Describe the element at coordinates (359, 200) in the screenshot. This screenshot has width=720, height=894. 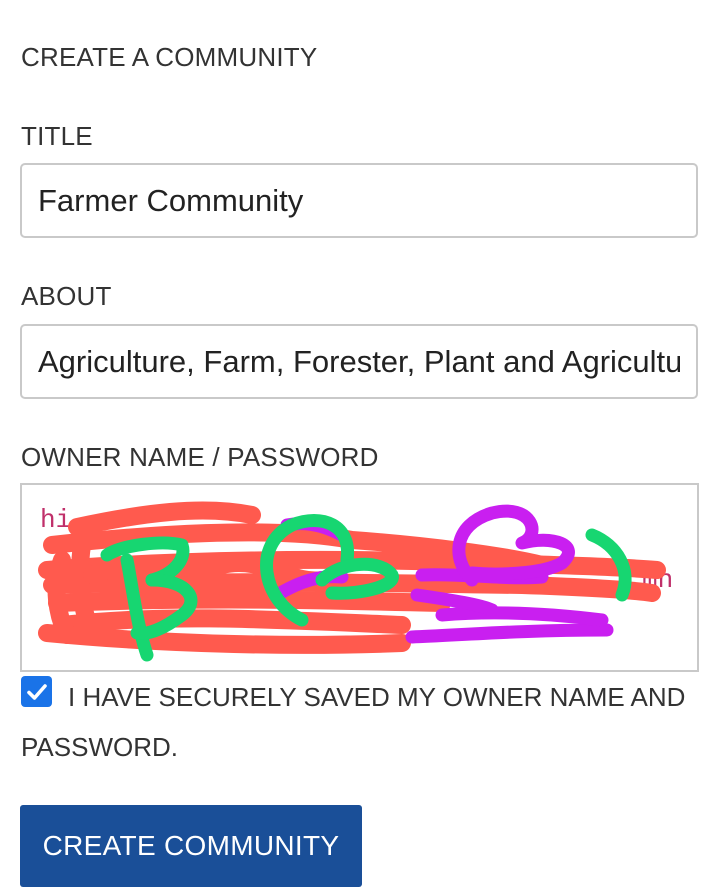
I see `title-input` at that location.